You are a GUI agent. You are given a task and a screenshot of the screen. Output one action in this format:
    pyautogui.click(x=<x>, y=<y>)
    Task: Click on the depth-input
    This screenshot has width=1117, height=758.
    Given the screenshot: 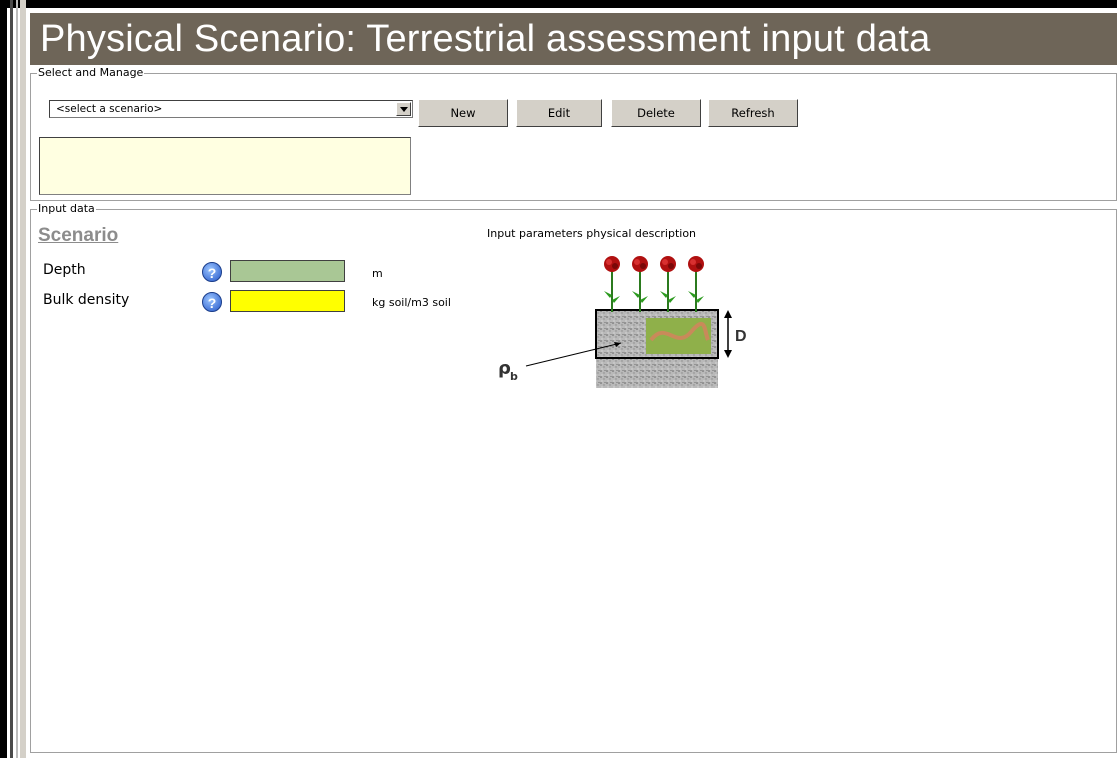 What is the action you would take?
    pyautogui.click(x=287, y=271)
    